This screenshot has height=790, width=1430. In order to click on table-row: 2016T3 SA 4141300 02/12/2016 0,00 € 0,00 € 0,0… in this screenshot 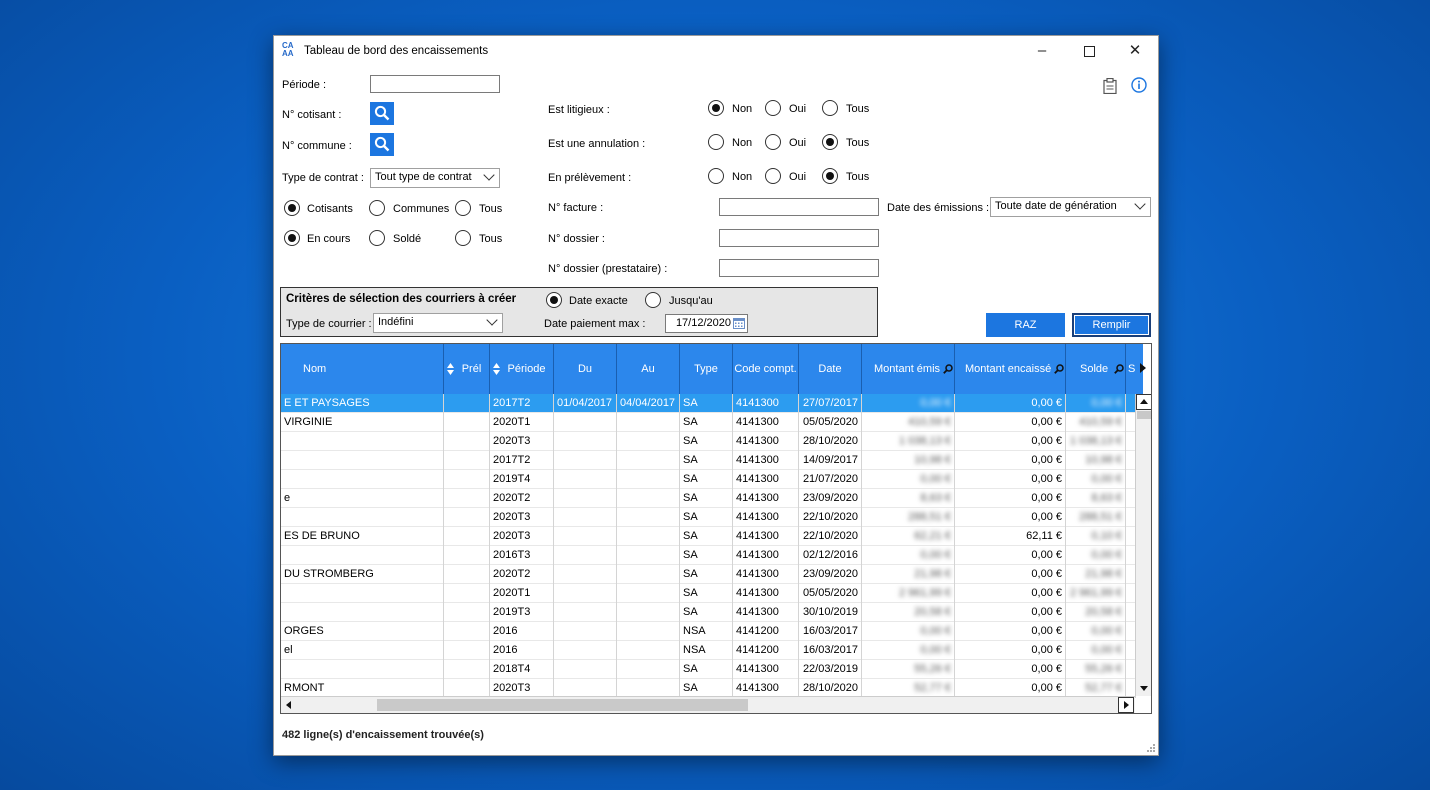, I will do `click(708, 555)`.